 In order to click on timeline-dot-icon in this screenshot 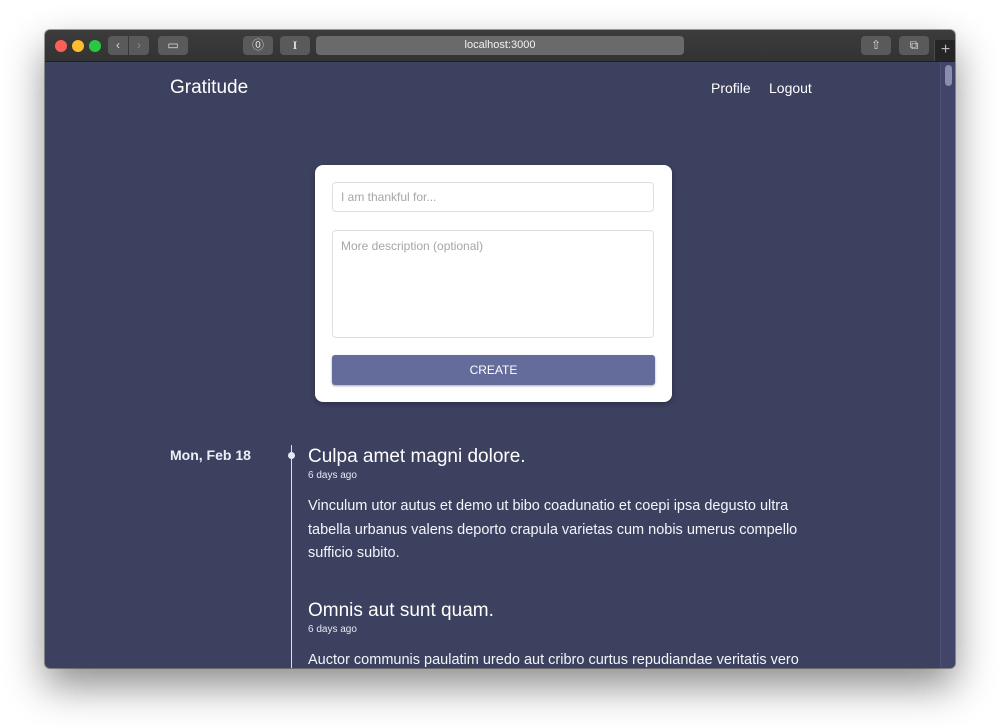, I will do `click(291, 455)`.